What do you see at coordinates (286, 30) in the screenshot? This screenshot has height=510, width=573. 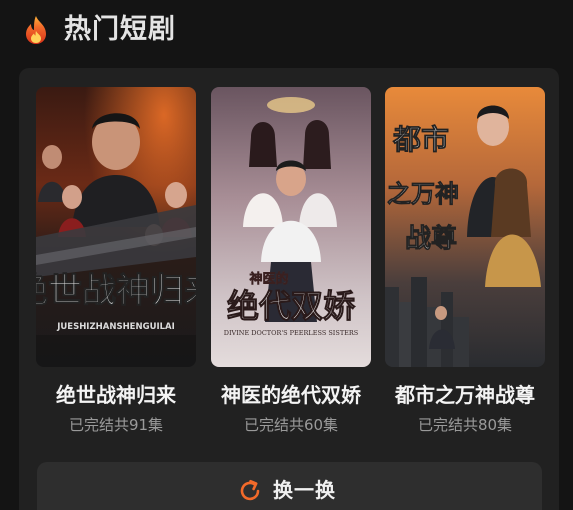 I see `section-header: 热门短剧` at bounding box center [286, 30].